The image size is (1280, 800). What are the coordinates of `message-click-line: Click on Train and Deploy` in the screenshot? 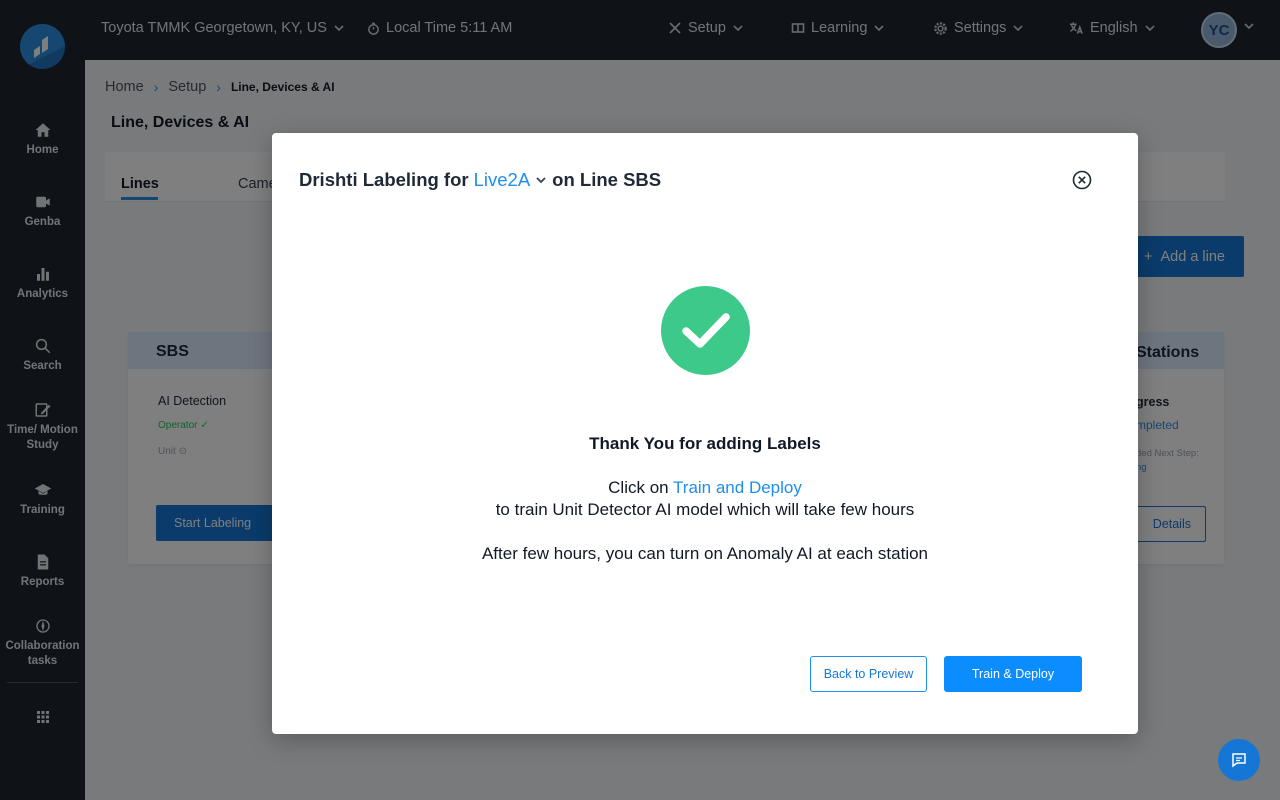 It's located at (705, 488).